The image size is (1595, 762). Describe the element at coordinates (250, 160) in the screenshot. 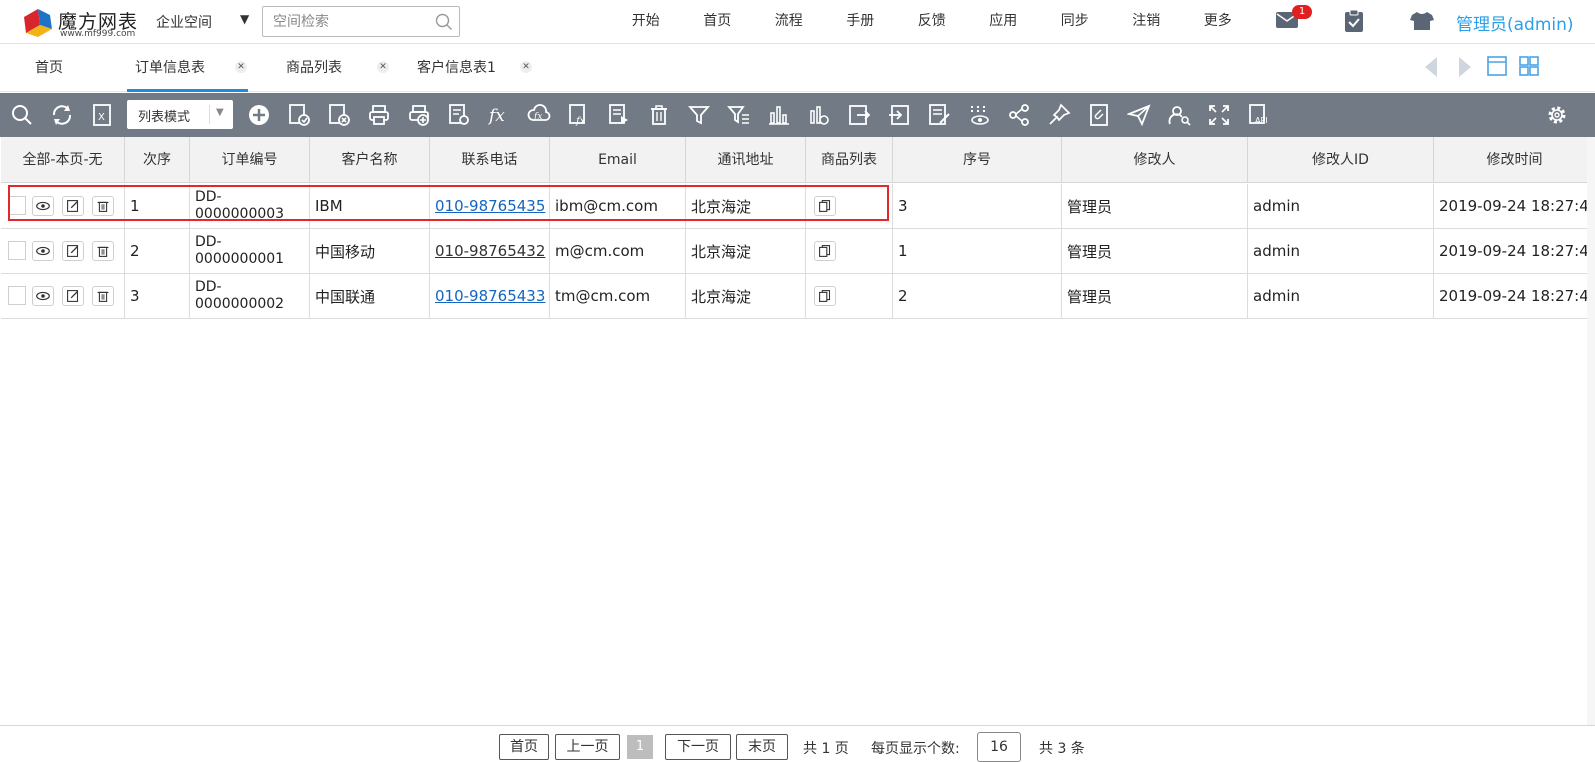

I see `header-code: 订单编号` at that location.